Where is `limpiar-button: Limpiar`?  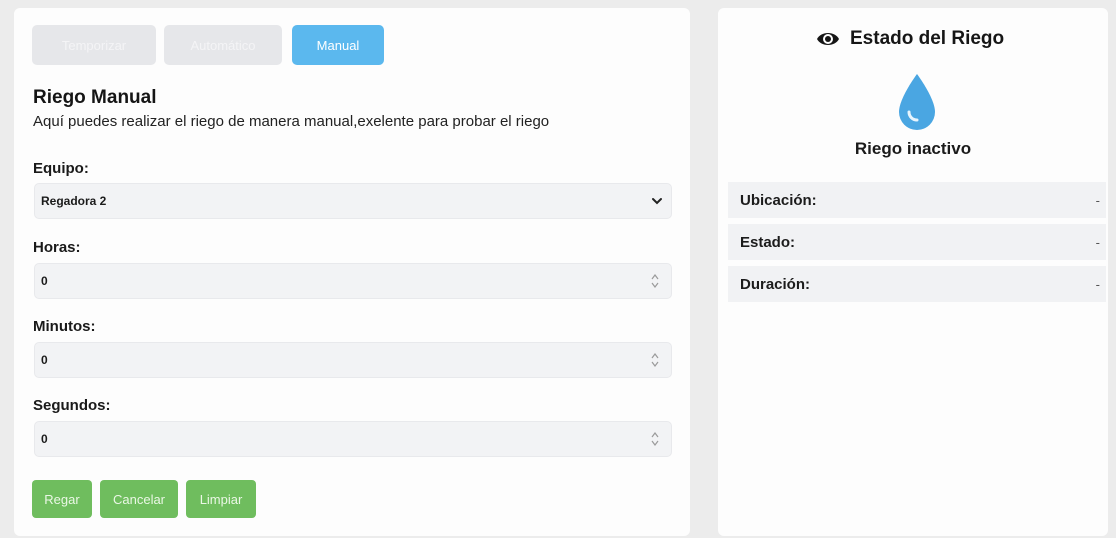
limpiar-button: Limpiar is located at coordinates (221, 499).